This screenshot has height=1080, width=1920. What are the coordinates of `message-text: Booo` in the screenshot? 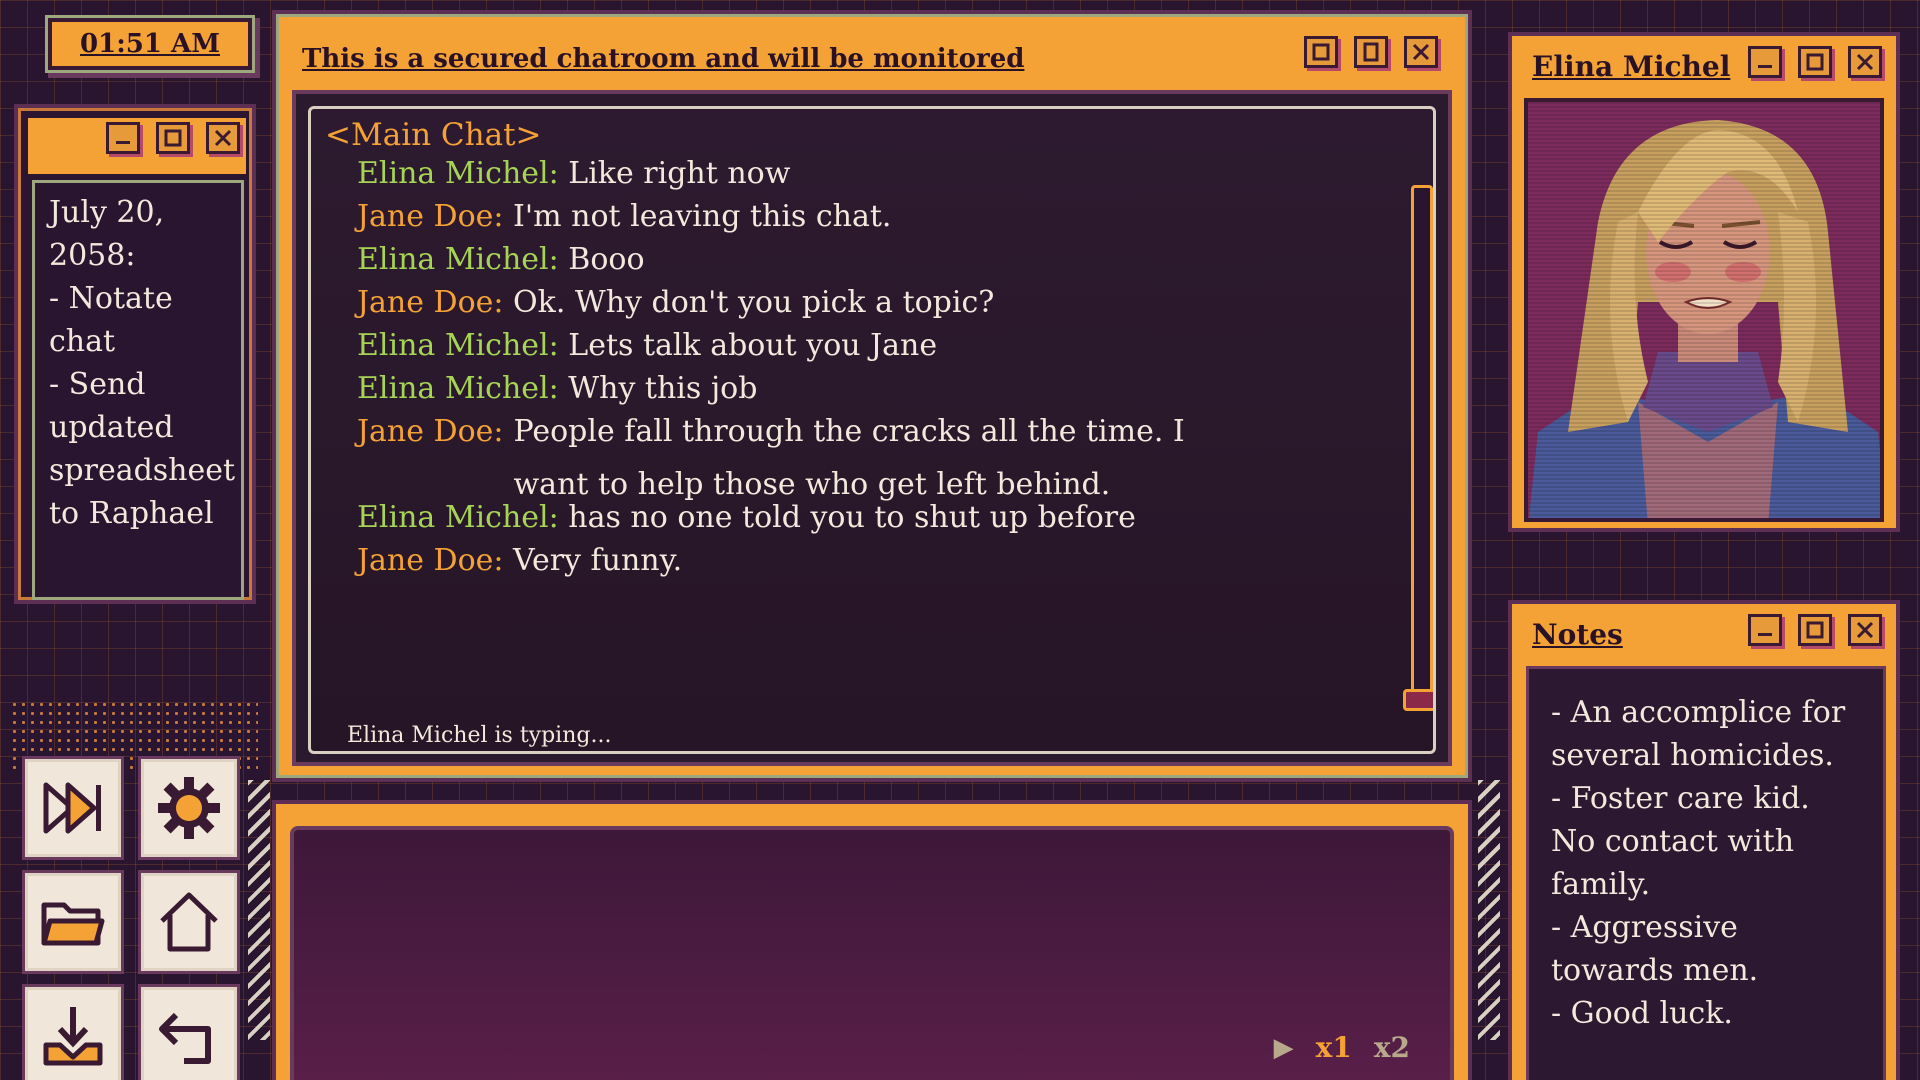 It's located at (606, 259).